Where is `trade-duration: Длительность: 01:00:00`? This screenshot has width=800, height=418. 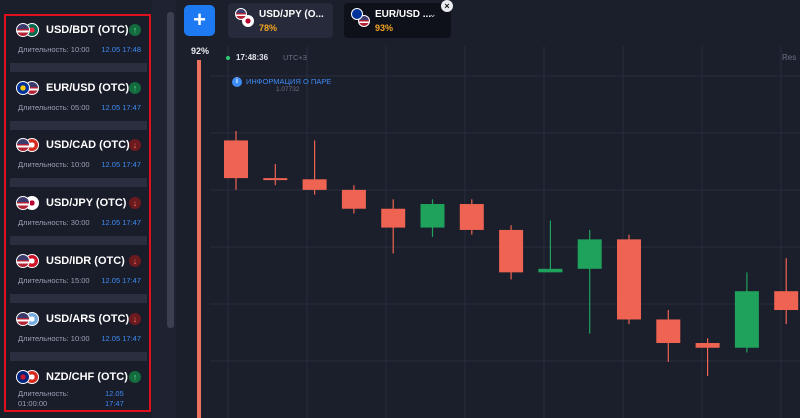 trade-duration: Длительность: 01:00:00 is located at coordinates (43, 399).